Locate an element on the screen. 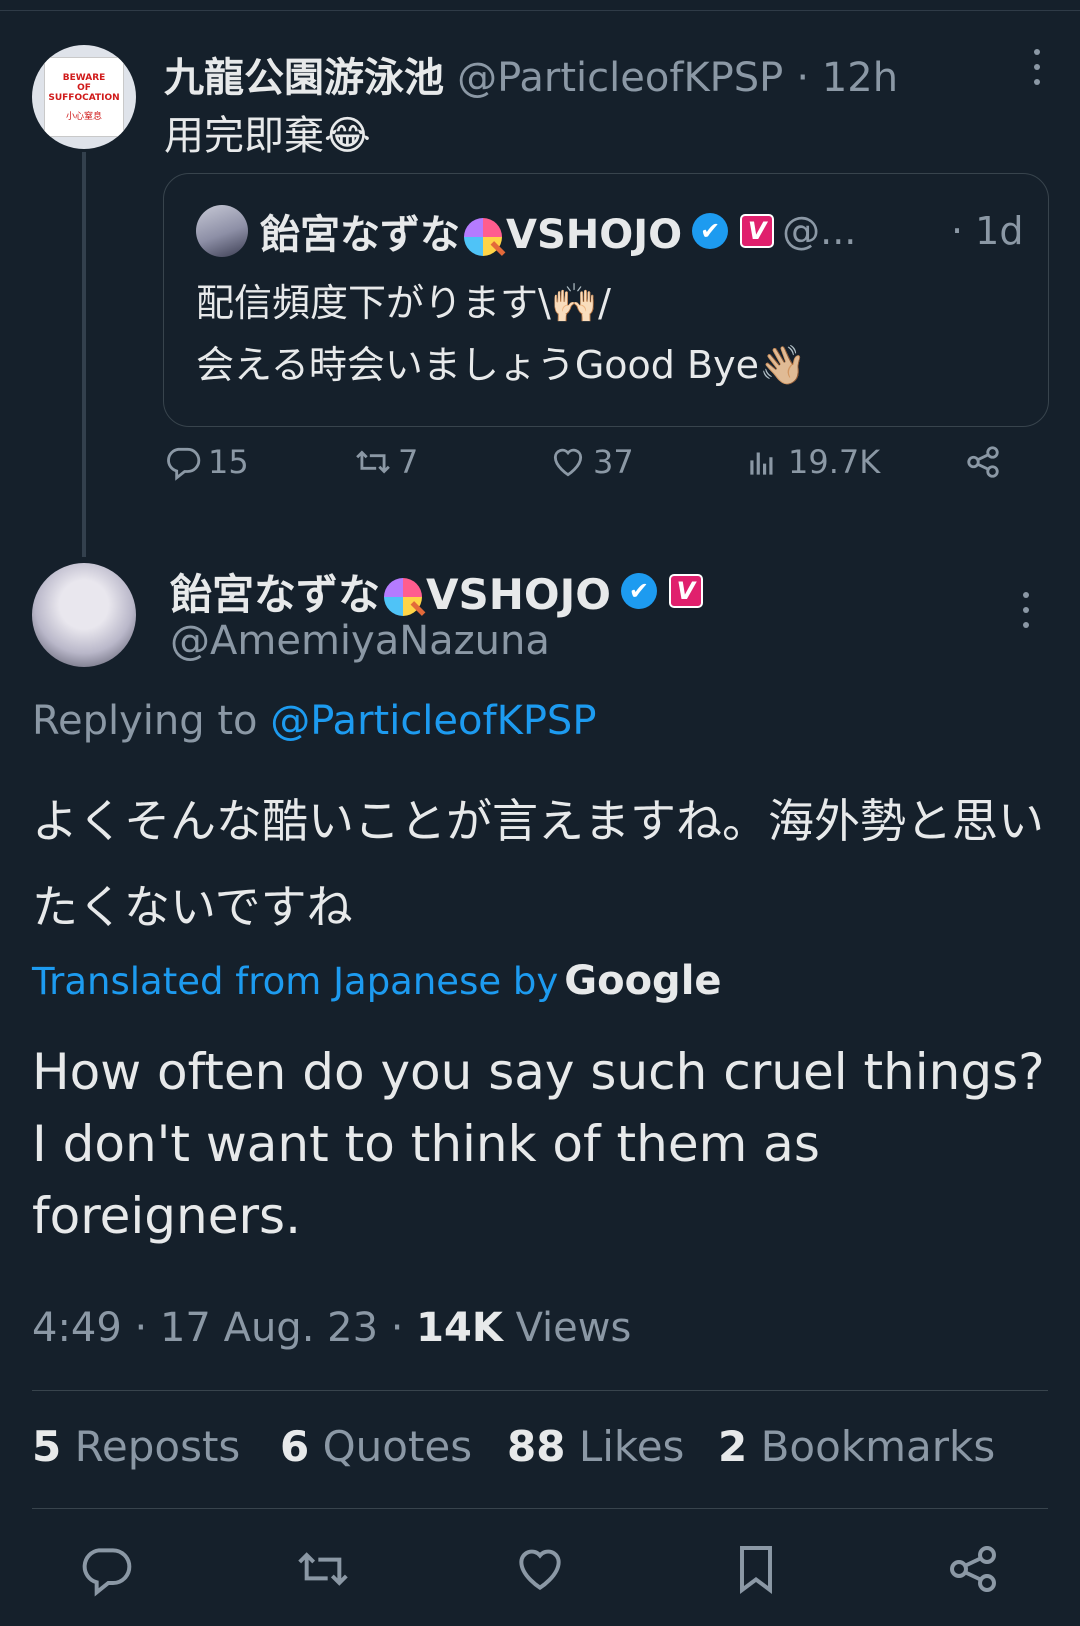 Image resolution: width=1080 pixels, height=1626 pixels. likes-count: 88 is located at coordinates (536, 1446).